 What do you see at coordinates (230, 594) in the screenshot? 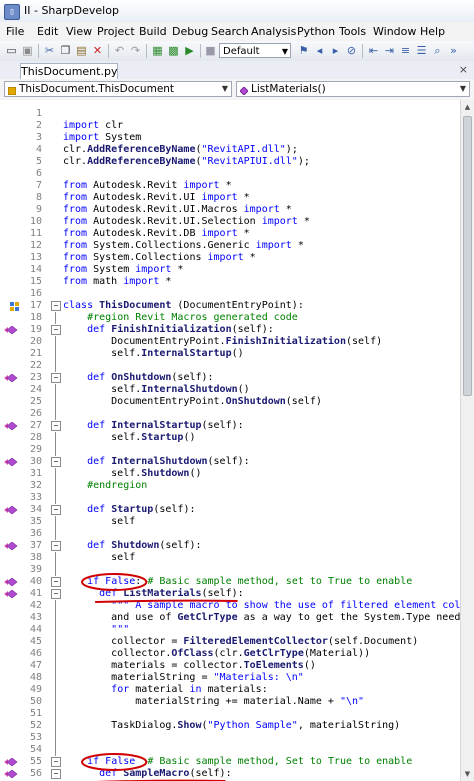
I see `code-line: 41− def ListMaterials(self):` at bounding box center [230, 594].